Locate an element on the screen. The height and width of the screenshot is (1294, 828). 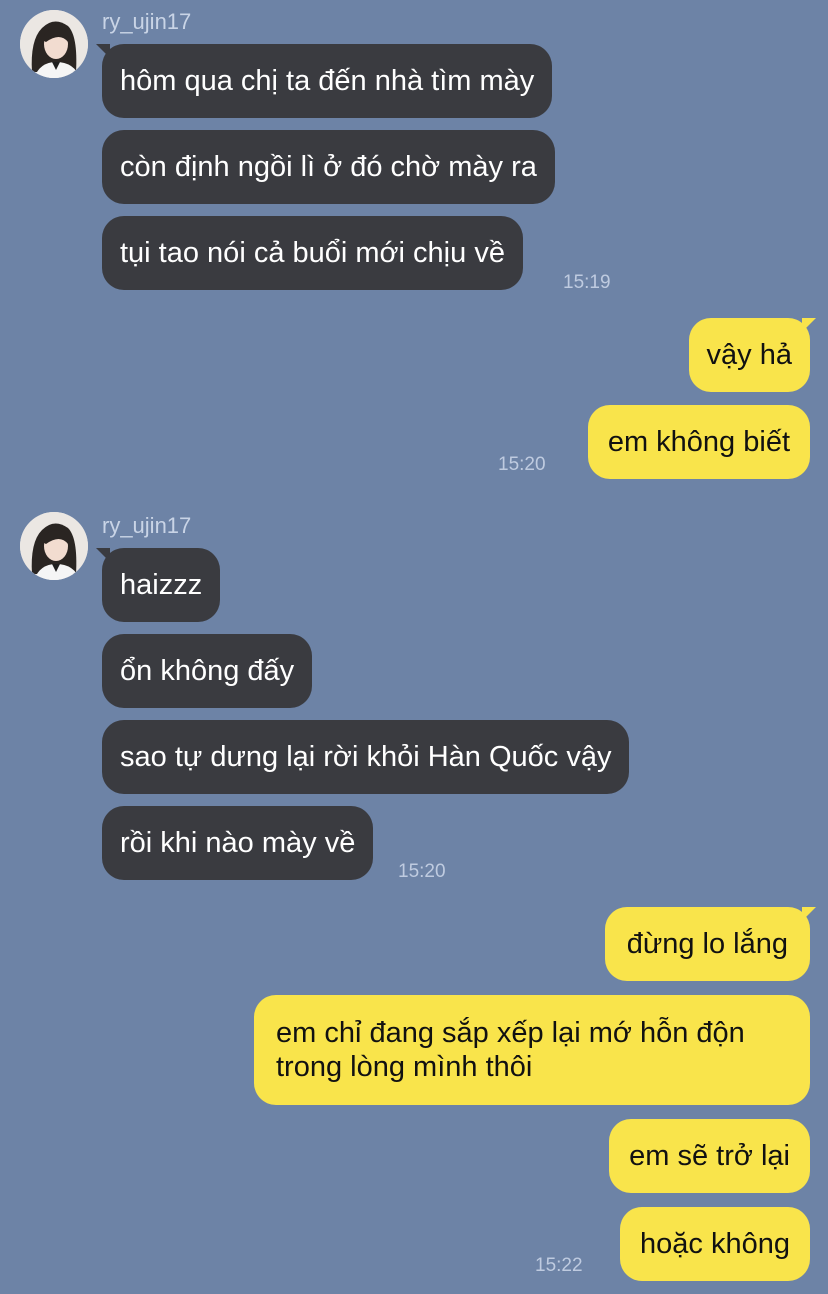
message-bubble: hoặc không is located at coordinates (715, 1244).